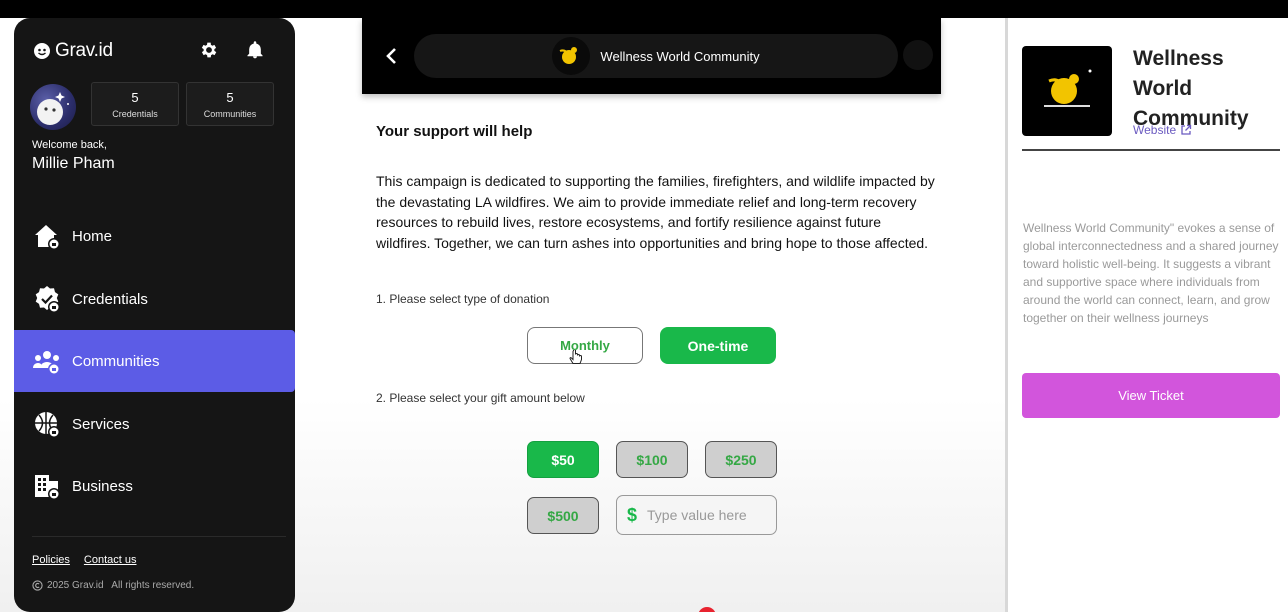 The image size is (1288, 612). What do you see at coordinates (154, 424) in the screenshot?
I see `nav-item-services: Services` at bounding box center [154, 424].